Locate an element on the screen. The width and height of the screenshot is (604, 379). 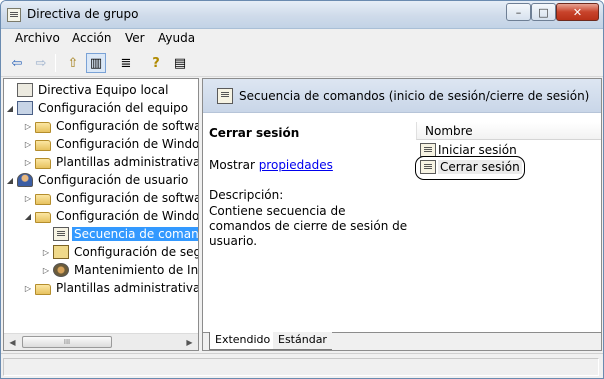
up-folder-icon: ⇧ is located at coordinates (73, 63).